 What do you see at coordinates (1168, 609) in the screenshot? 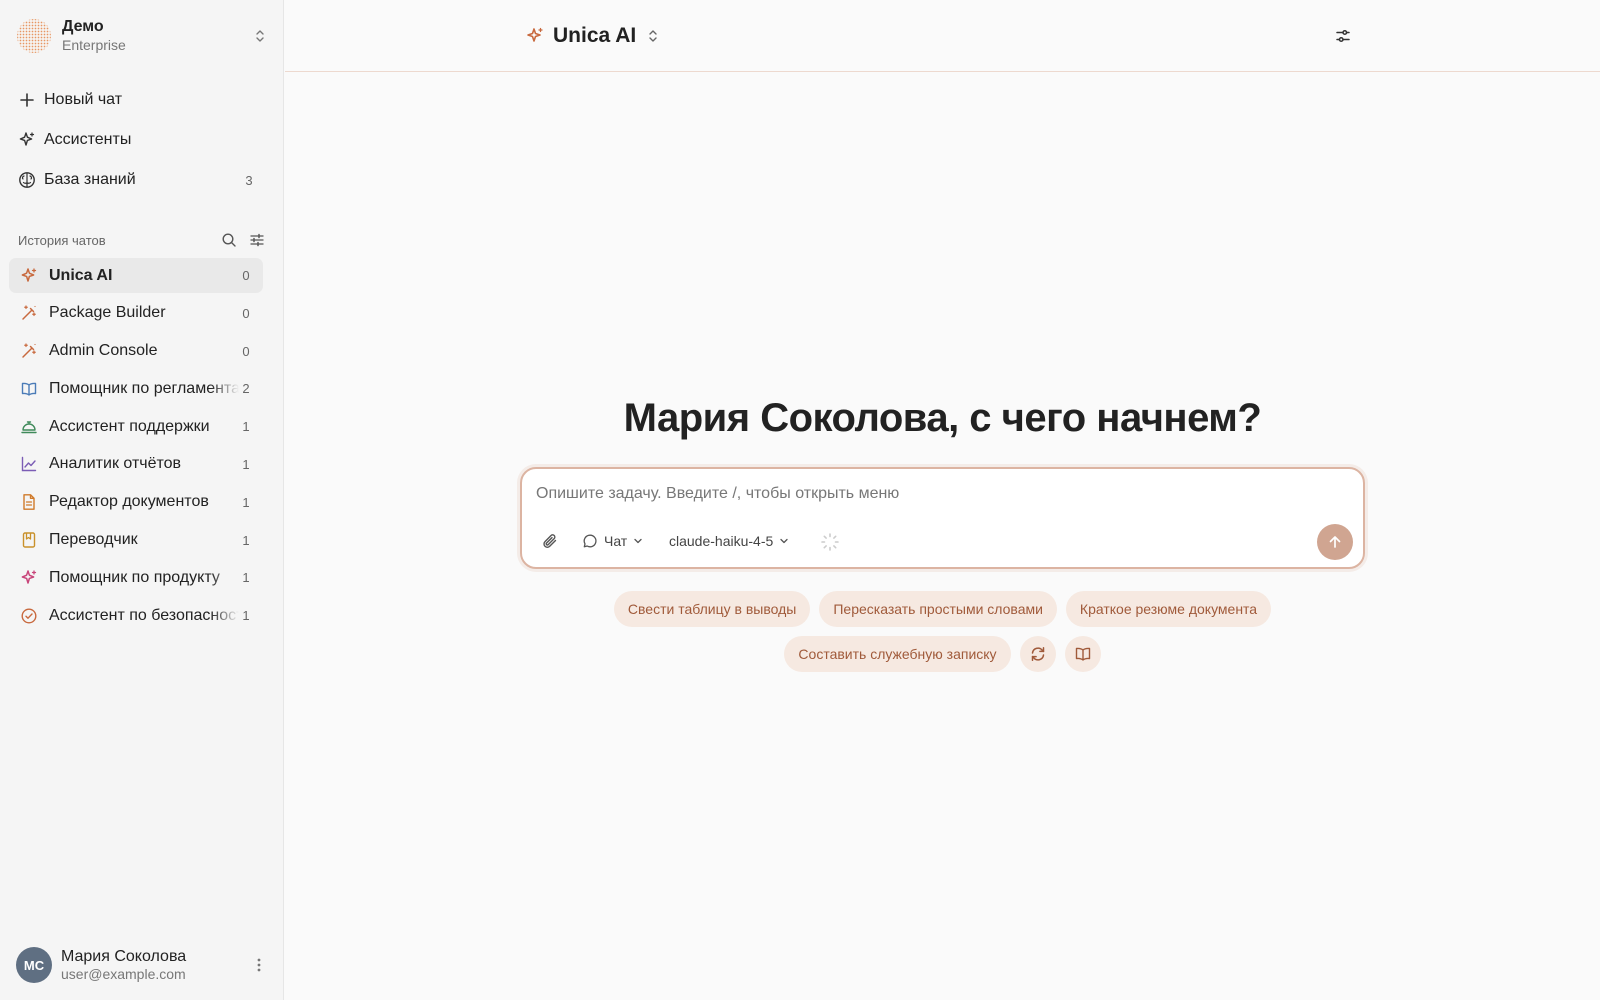
I see `suggestion-chip: Краткое резюме документа` at bounding box center [1168, 609].